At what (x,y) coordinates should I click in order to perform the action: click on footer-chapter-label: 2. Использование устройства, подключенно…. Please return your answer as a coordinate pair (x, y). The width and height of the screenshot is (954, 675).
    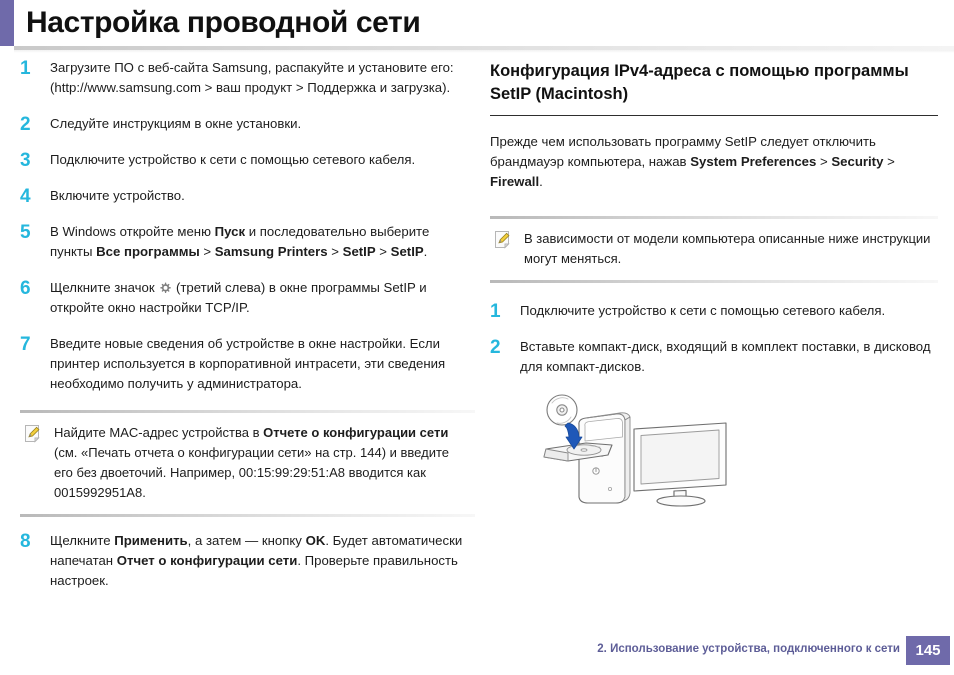
    Looking at the image, I should click on (748, 649).